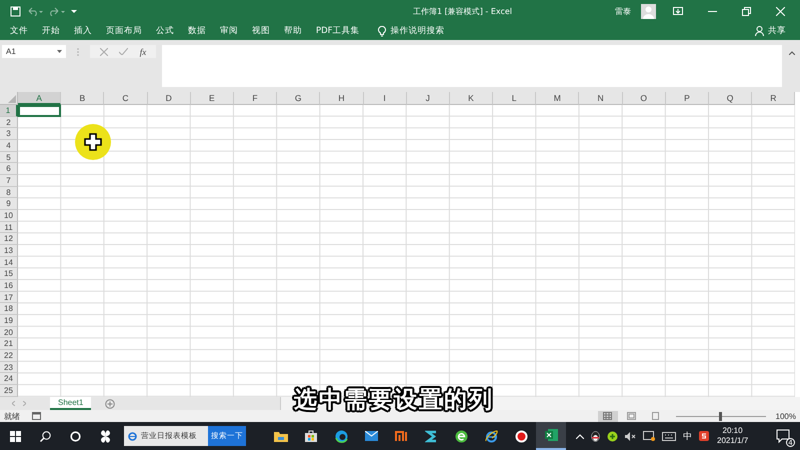  What do you see at coordinates (9, 368) in the screenshot?
I see `row-header: 23` at bounding box center [9, 368].